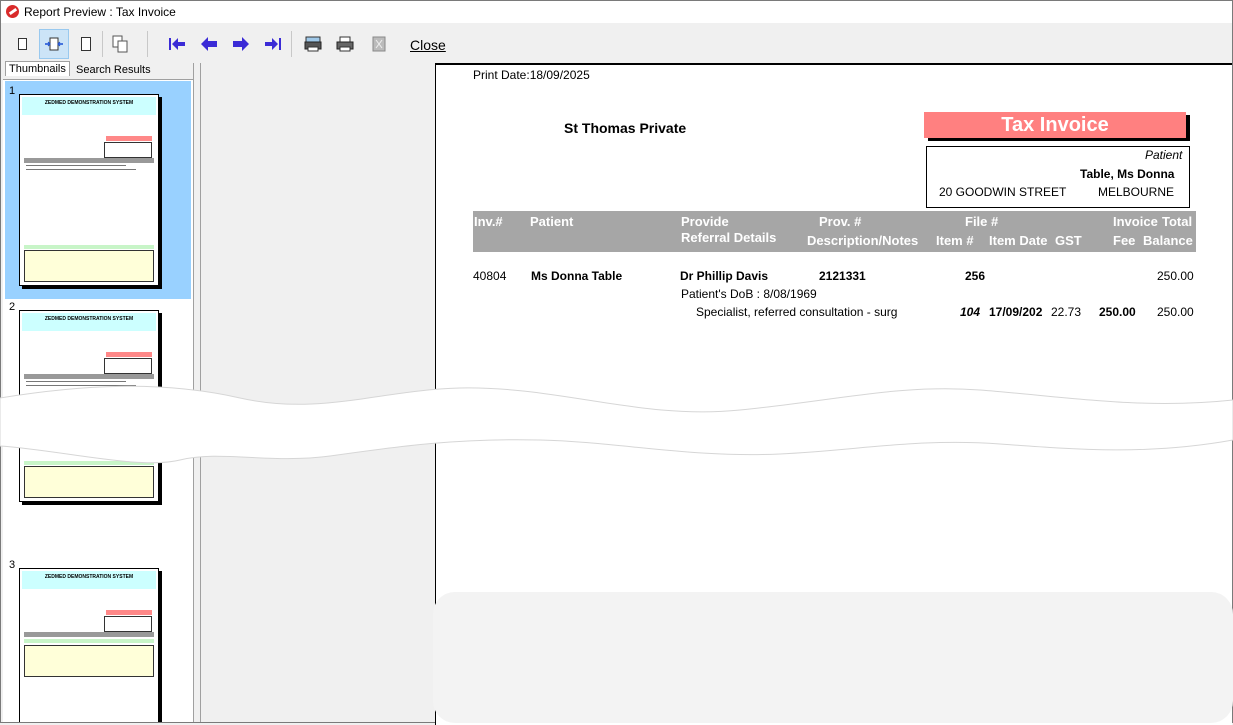  What do you see at coordinates (1177, 221) in the screenshot?
I see `header-total: Total` at bounding box center [1177, 221].